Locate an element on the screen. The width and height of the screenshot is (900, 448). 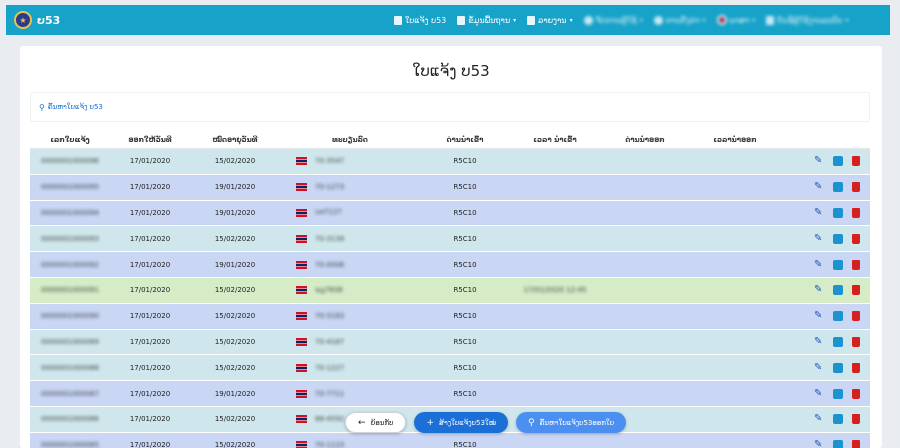
plate-number: บท7127 is located at coordinates (328, 212).